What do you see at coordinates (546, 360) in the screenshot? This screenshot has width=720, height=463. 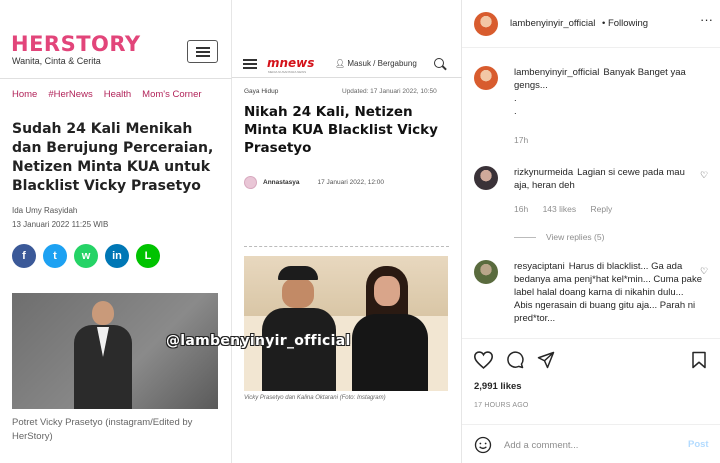 I see `share-icon` at bounding box center [546, 360].